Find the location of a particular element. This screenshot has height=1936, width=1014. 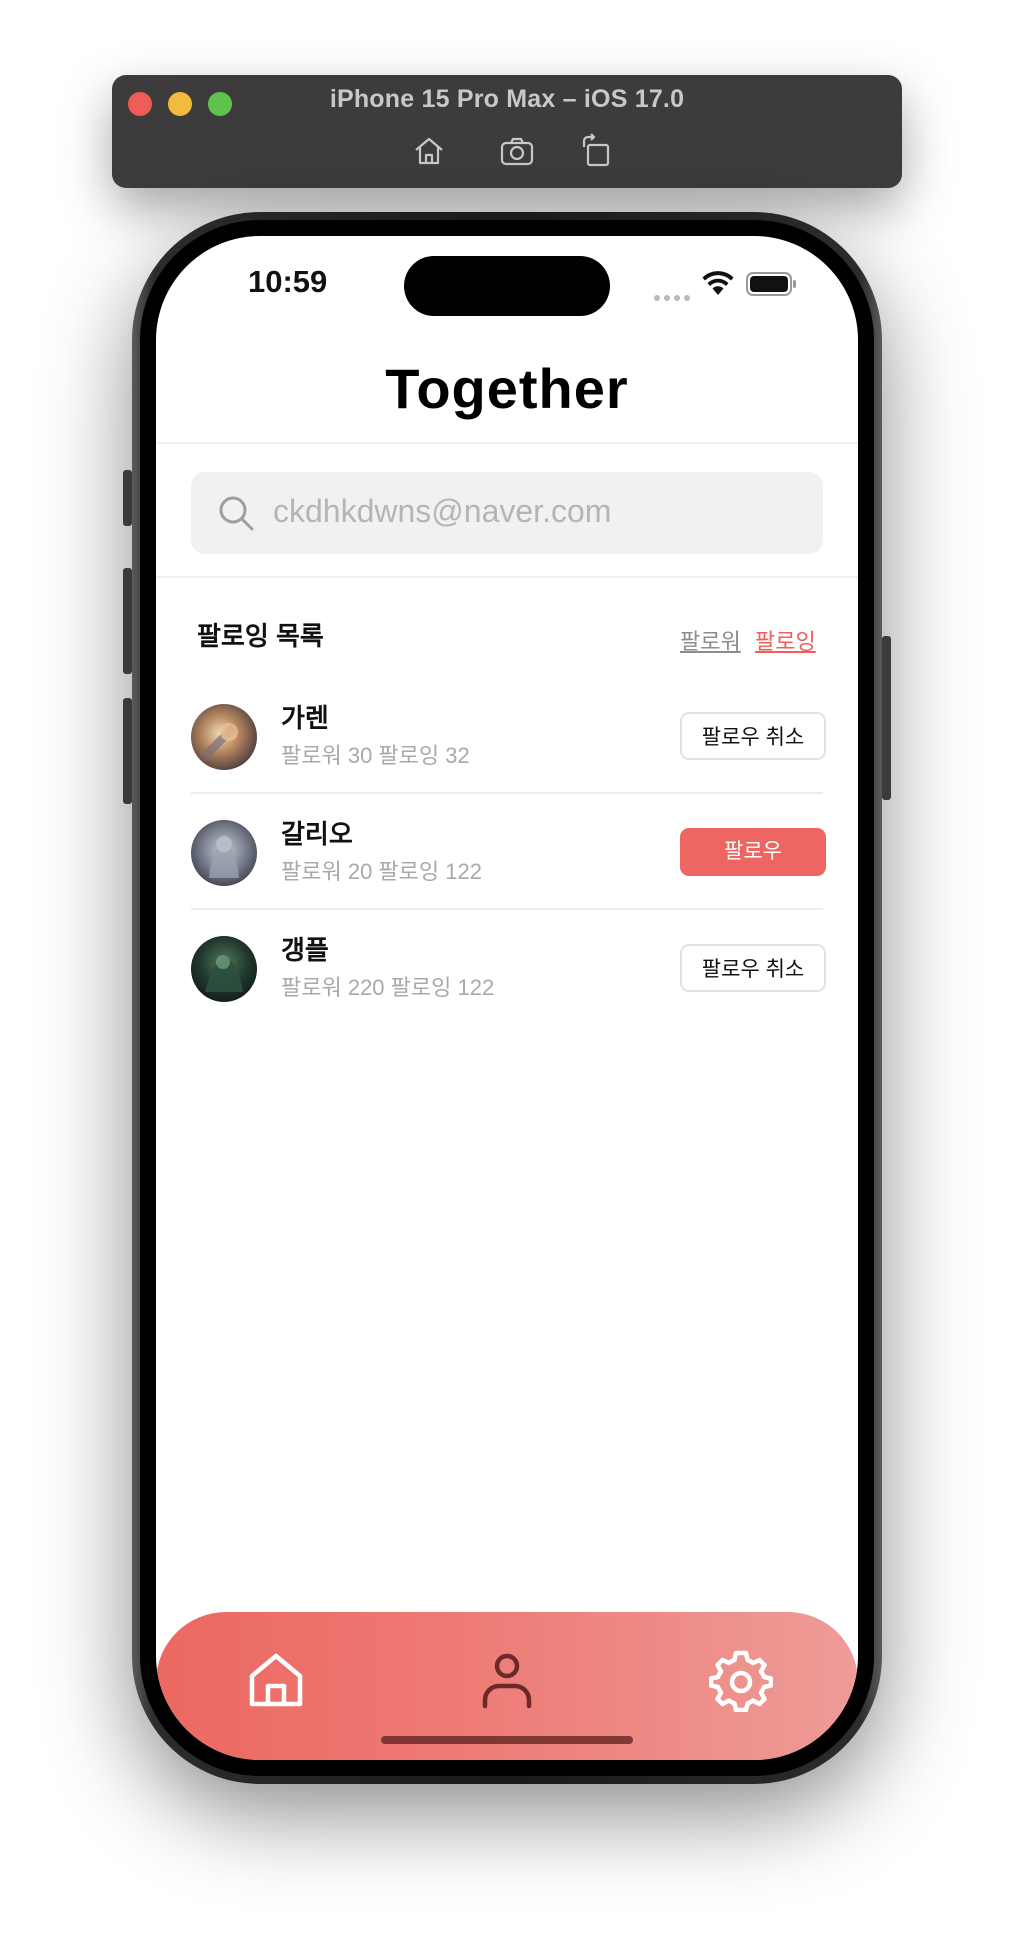

rotate-icon is located at coordinates (596, 151).